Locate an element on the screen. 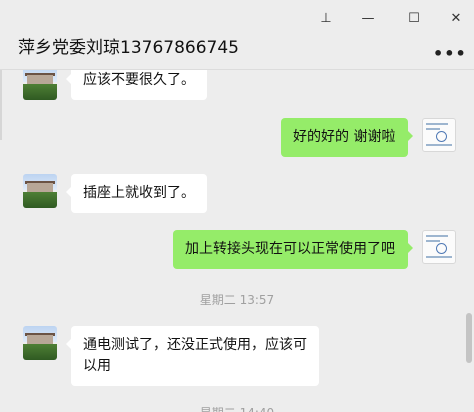  close-icon: ✕ is located at coordinates (456, 18).